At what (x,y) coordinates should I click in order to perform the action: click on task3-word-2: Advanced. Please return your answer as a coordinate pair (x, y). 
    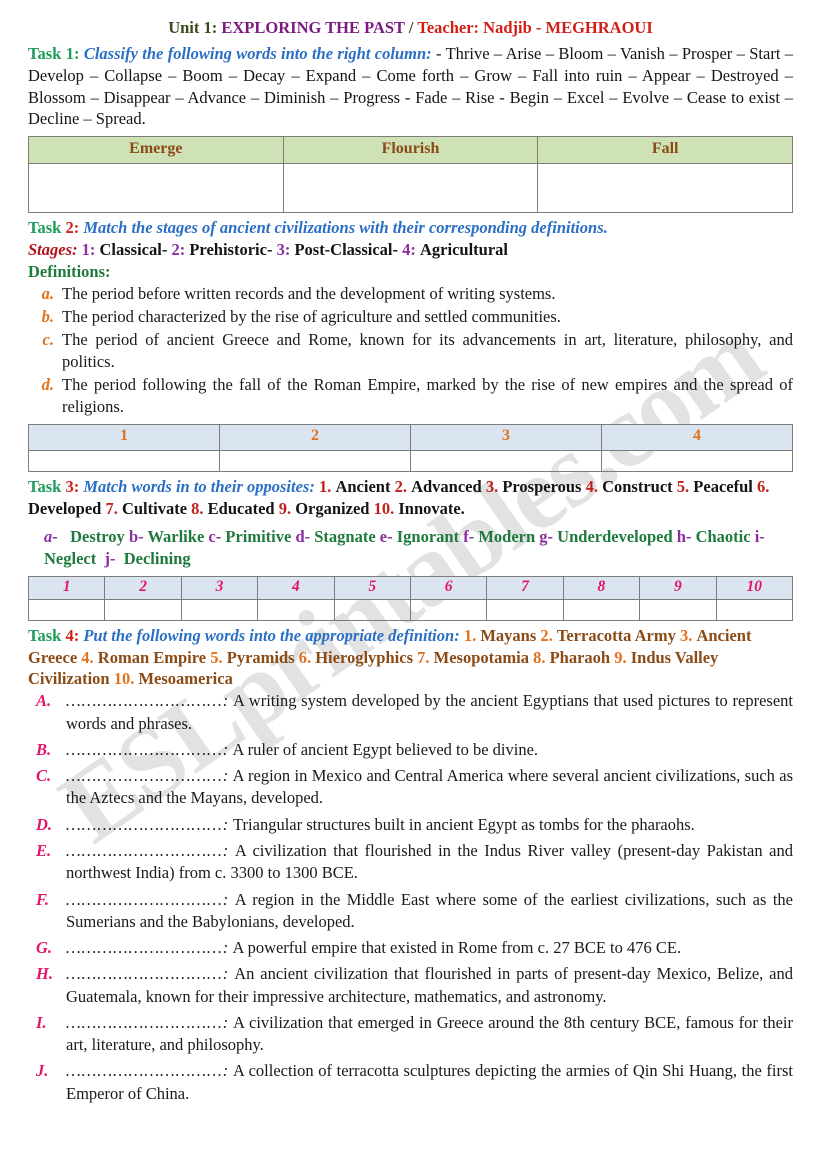
    Looking at the image, I should click on (446, 486).